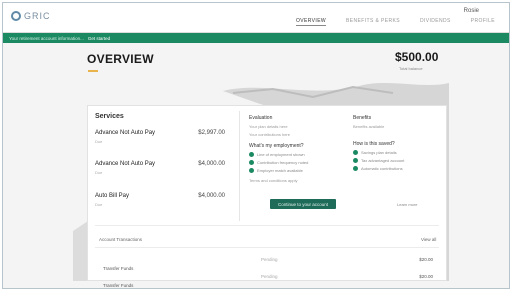 The image size is (512, 291). Describe the element at coordinates (268, 126) in the screenshot. I see `evaluation-line: Your plan details here` at that location.